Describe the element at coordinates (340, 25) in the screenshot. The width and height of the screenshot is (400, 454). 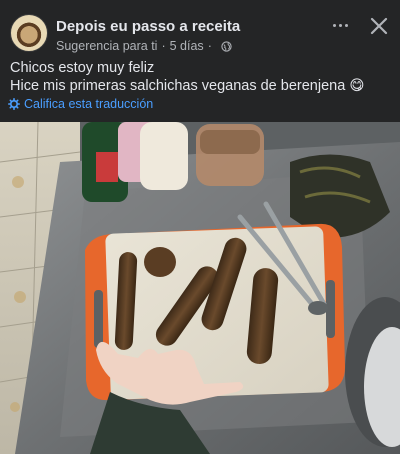
I see `more-options-button` at that location.